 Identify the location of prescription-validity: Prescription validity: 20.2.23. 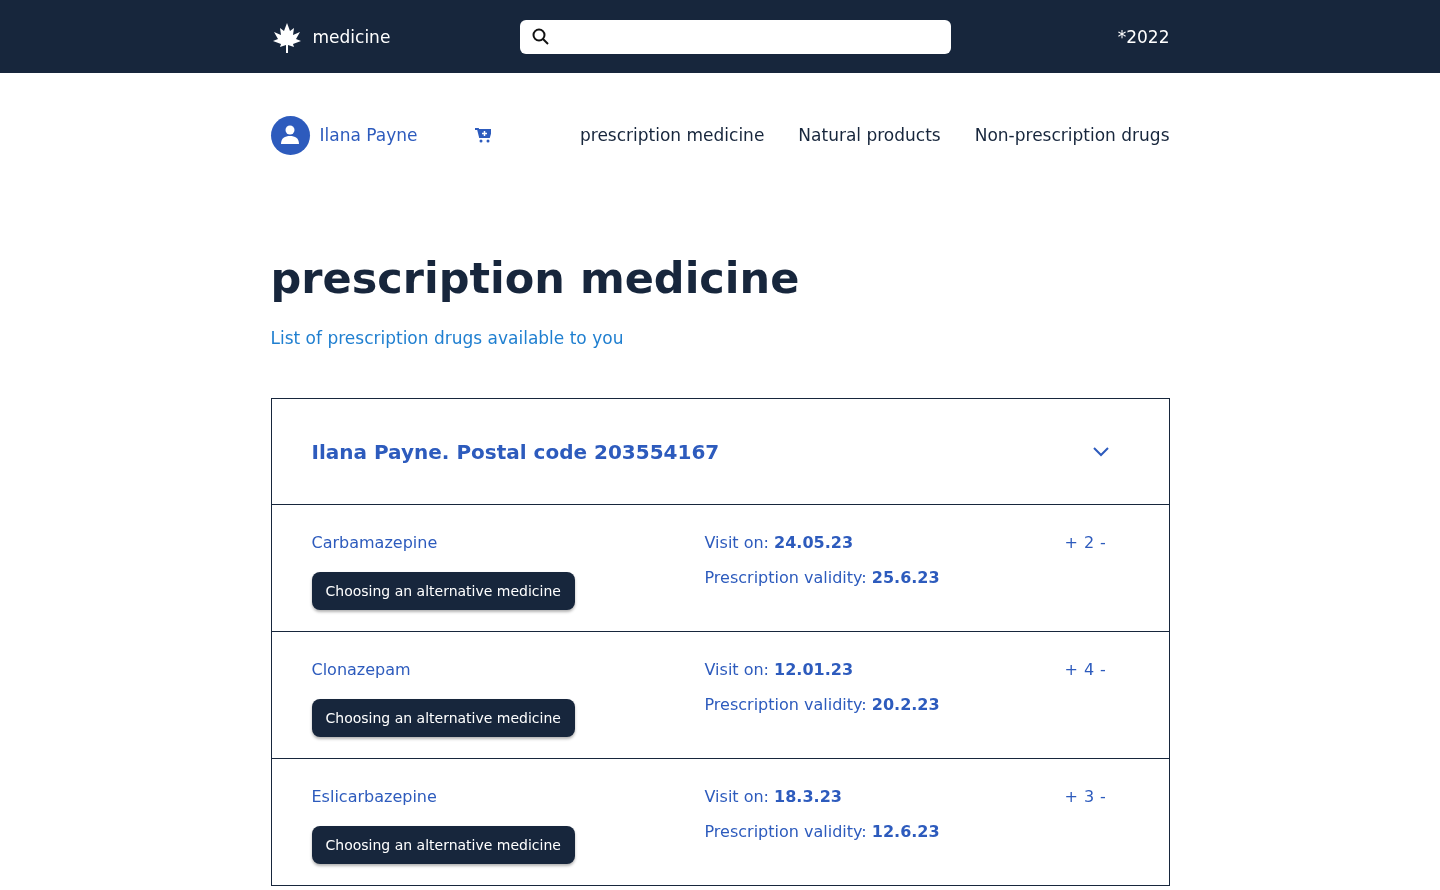
(822, 705).